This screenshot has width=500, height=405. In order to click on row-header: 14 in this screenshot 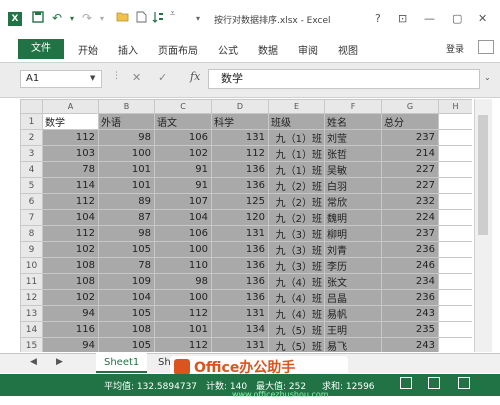, I will do `click(31, 329)`.